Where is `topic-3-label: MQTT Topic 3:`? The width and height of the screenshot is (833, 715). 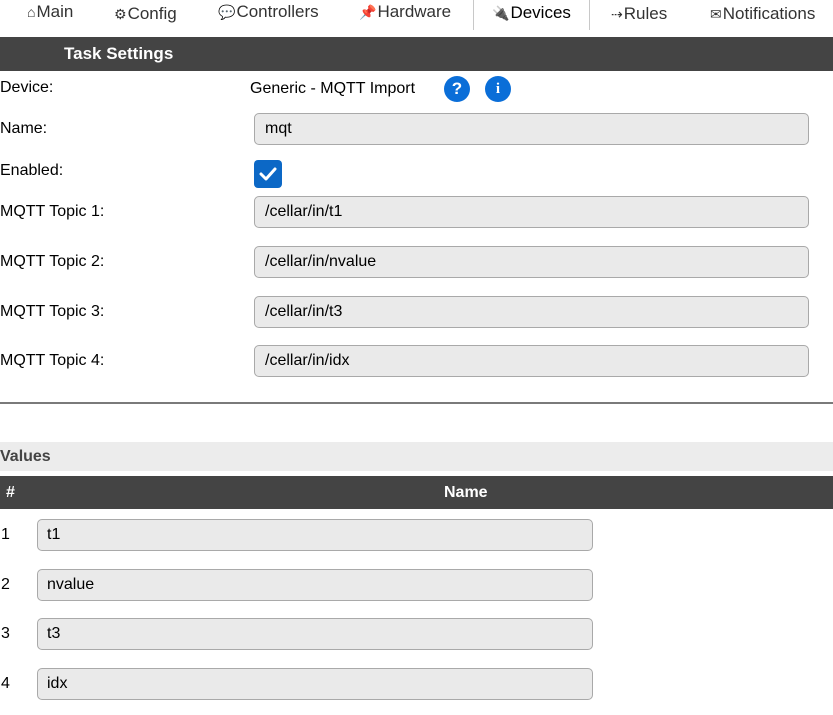 topic-3-label: MQTT Topic 3: is located at coordinates (52, 311).